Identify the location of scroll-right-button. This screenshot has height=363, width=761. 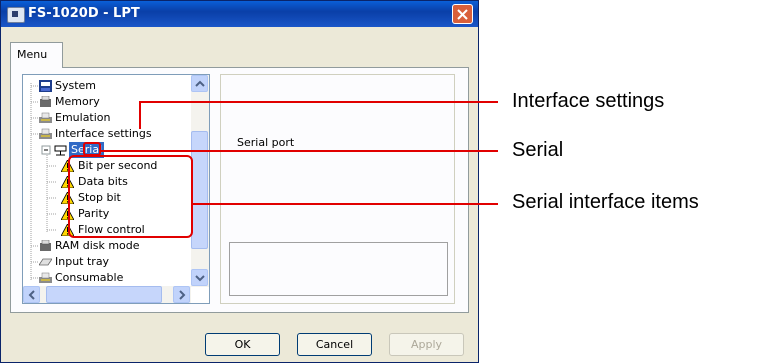
(181, 294).